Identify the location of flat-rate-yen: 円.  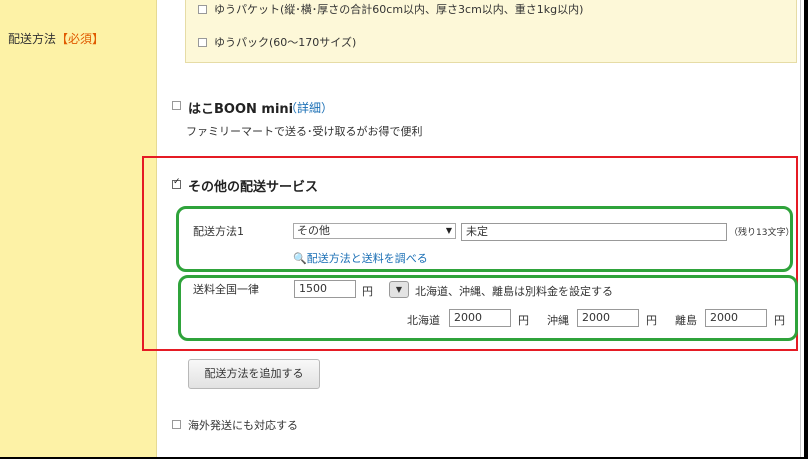
(367, 291).